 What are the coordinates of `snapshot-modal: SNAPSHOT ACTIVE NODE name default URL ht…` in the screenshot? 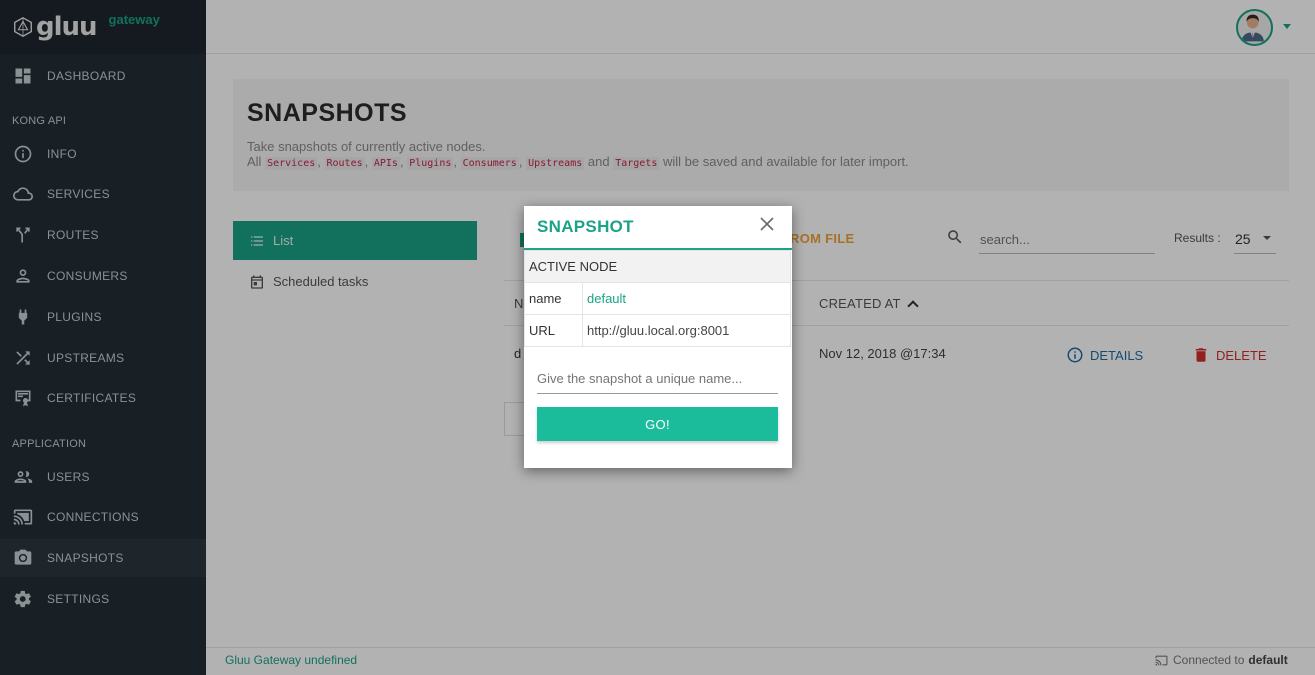 It's located at (658, 337).